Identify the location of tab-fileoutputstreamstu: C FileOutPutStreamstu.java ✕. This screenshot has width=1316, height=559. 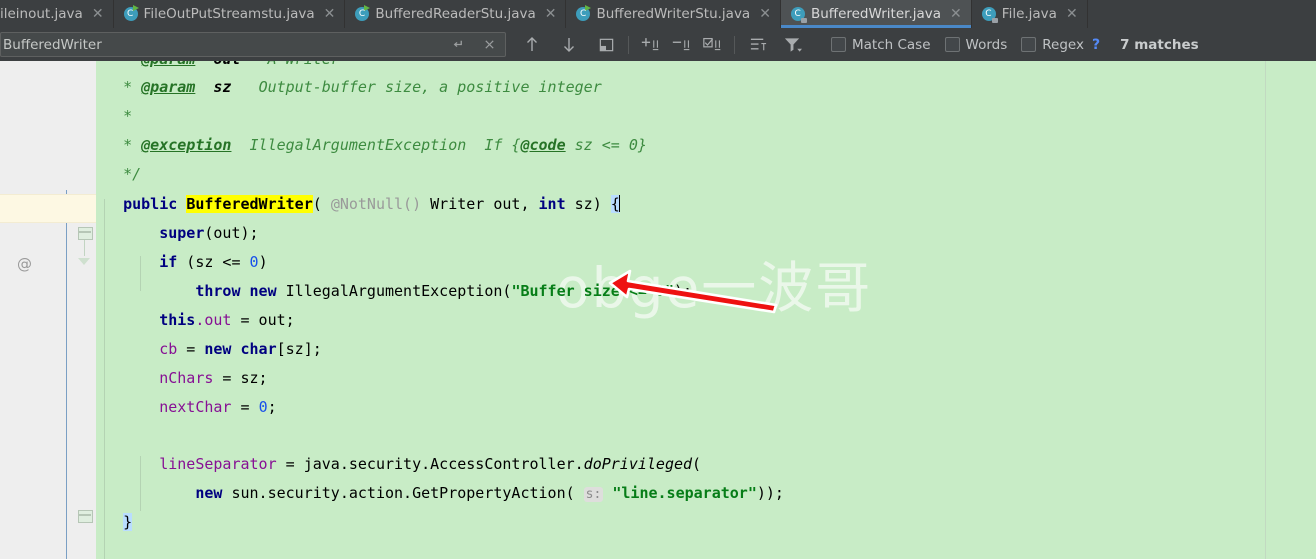
(229, 14).